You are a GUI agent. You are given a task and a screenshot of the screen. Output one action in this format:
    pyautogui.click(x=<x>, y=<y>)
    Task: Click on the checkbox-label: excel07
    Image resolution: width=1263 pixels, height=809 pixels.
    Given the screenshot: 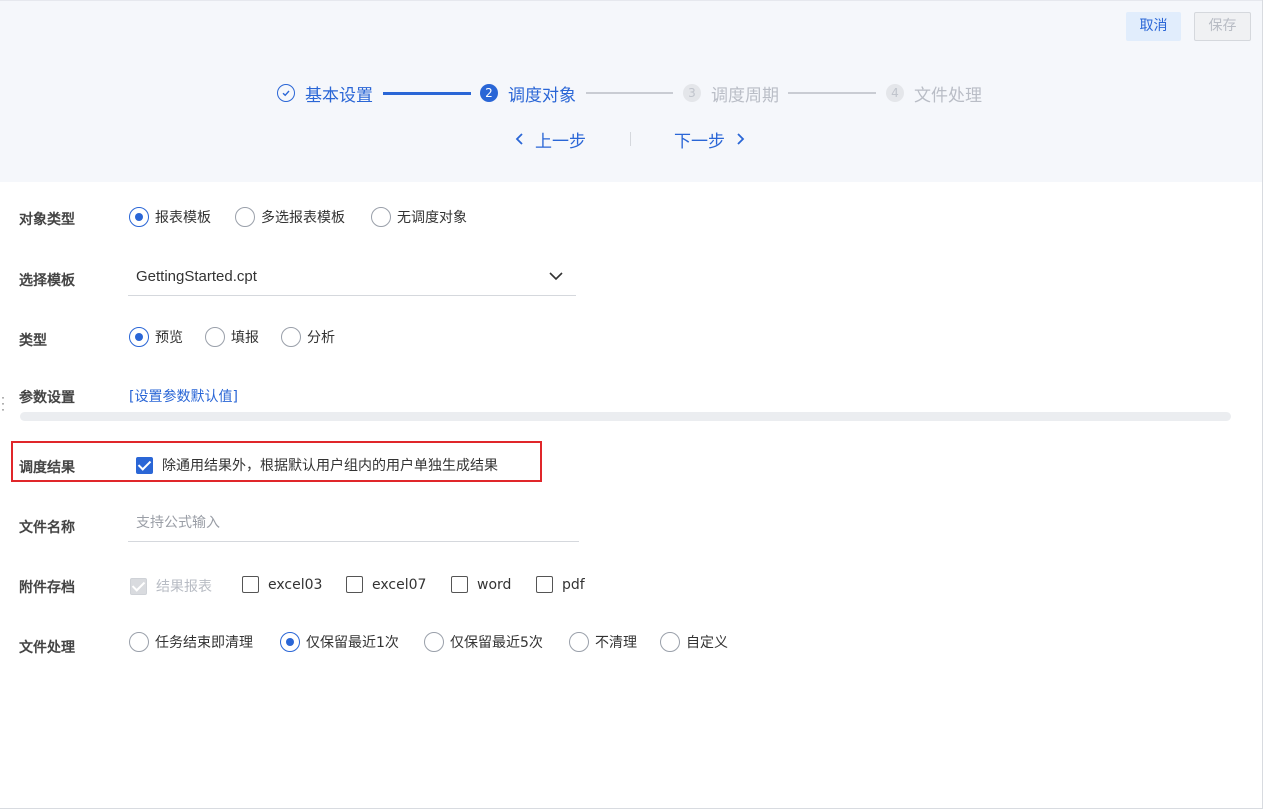 What is the action you would take?
    pyautogui.click(x=399, y=584)
    